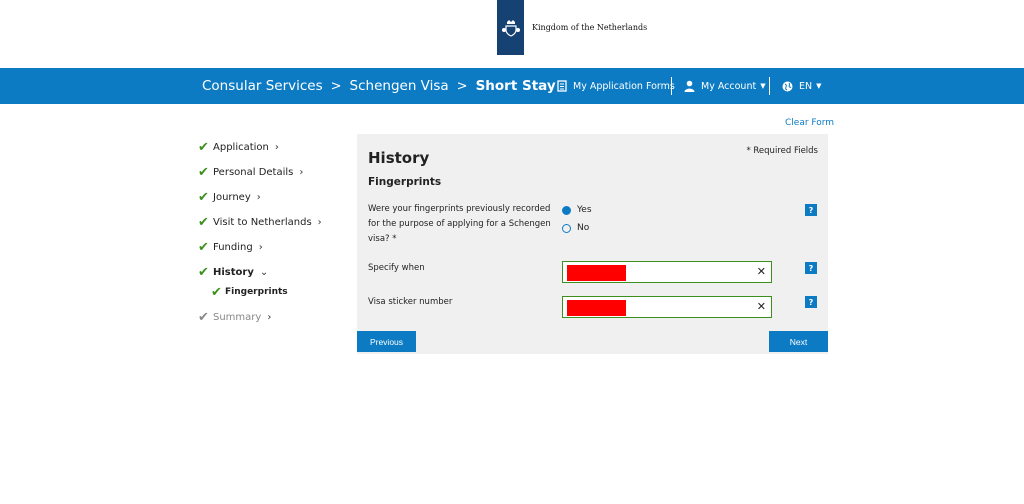 Image resolution: width=1024 pixels, height=504 pixels. I want to click on next-button: Next, so click(798, 341).